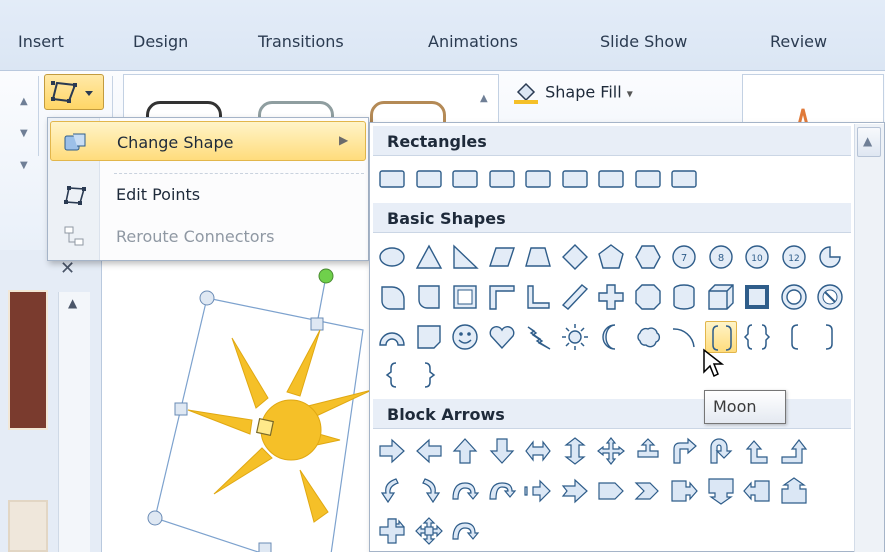 This screenshot has width=885, height=552. Describe the element at coordinates (869, 142) in the screenshot. I see `gallery-scroll-up-button: ▲` at that location.